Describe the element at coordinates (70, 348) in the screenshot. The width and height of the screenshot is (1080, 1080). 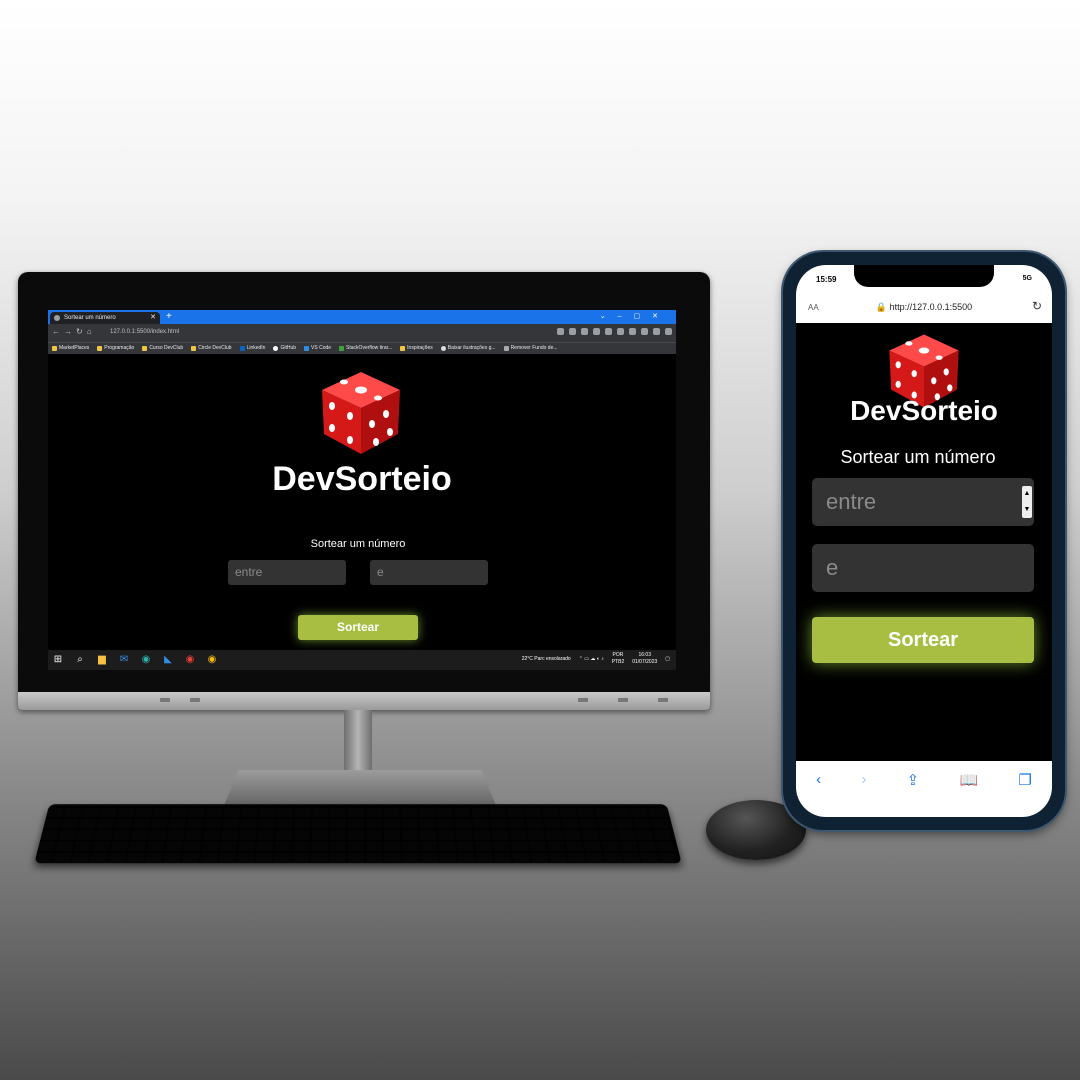
I see `bookmark: MarketPlaces` at that location.